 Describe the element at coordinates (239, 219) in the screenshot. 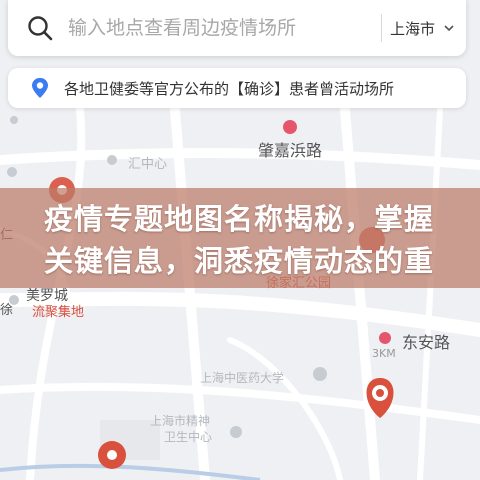

I see `banner-title-line-1: 疫情专题地图名称揭秘，掌握` at that location.